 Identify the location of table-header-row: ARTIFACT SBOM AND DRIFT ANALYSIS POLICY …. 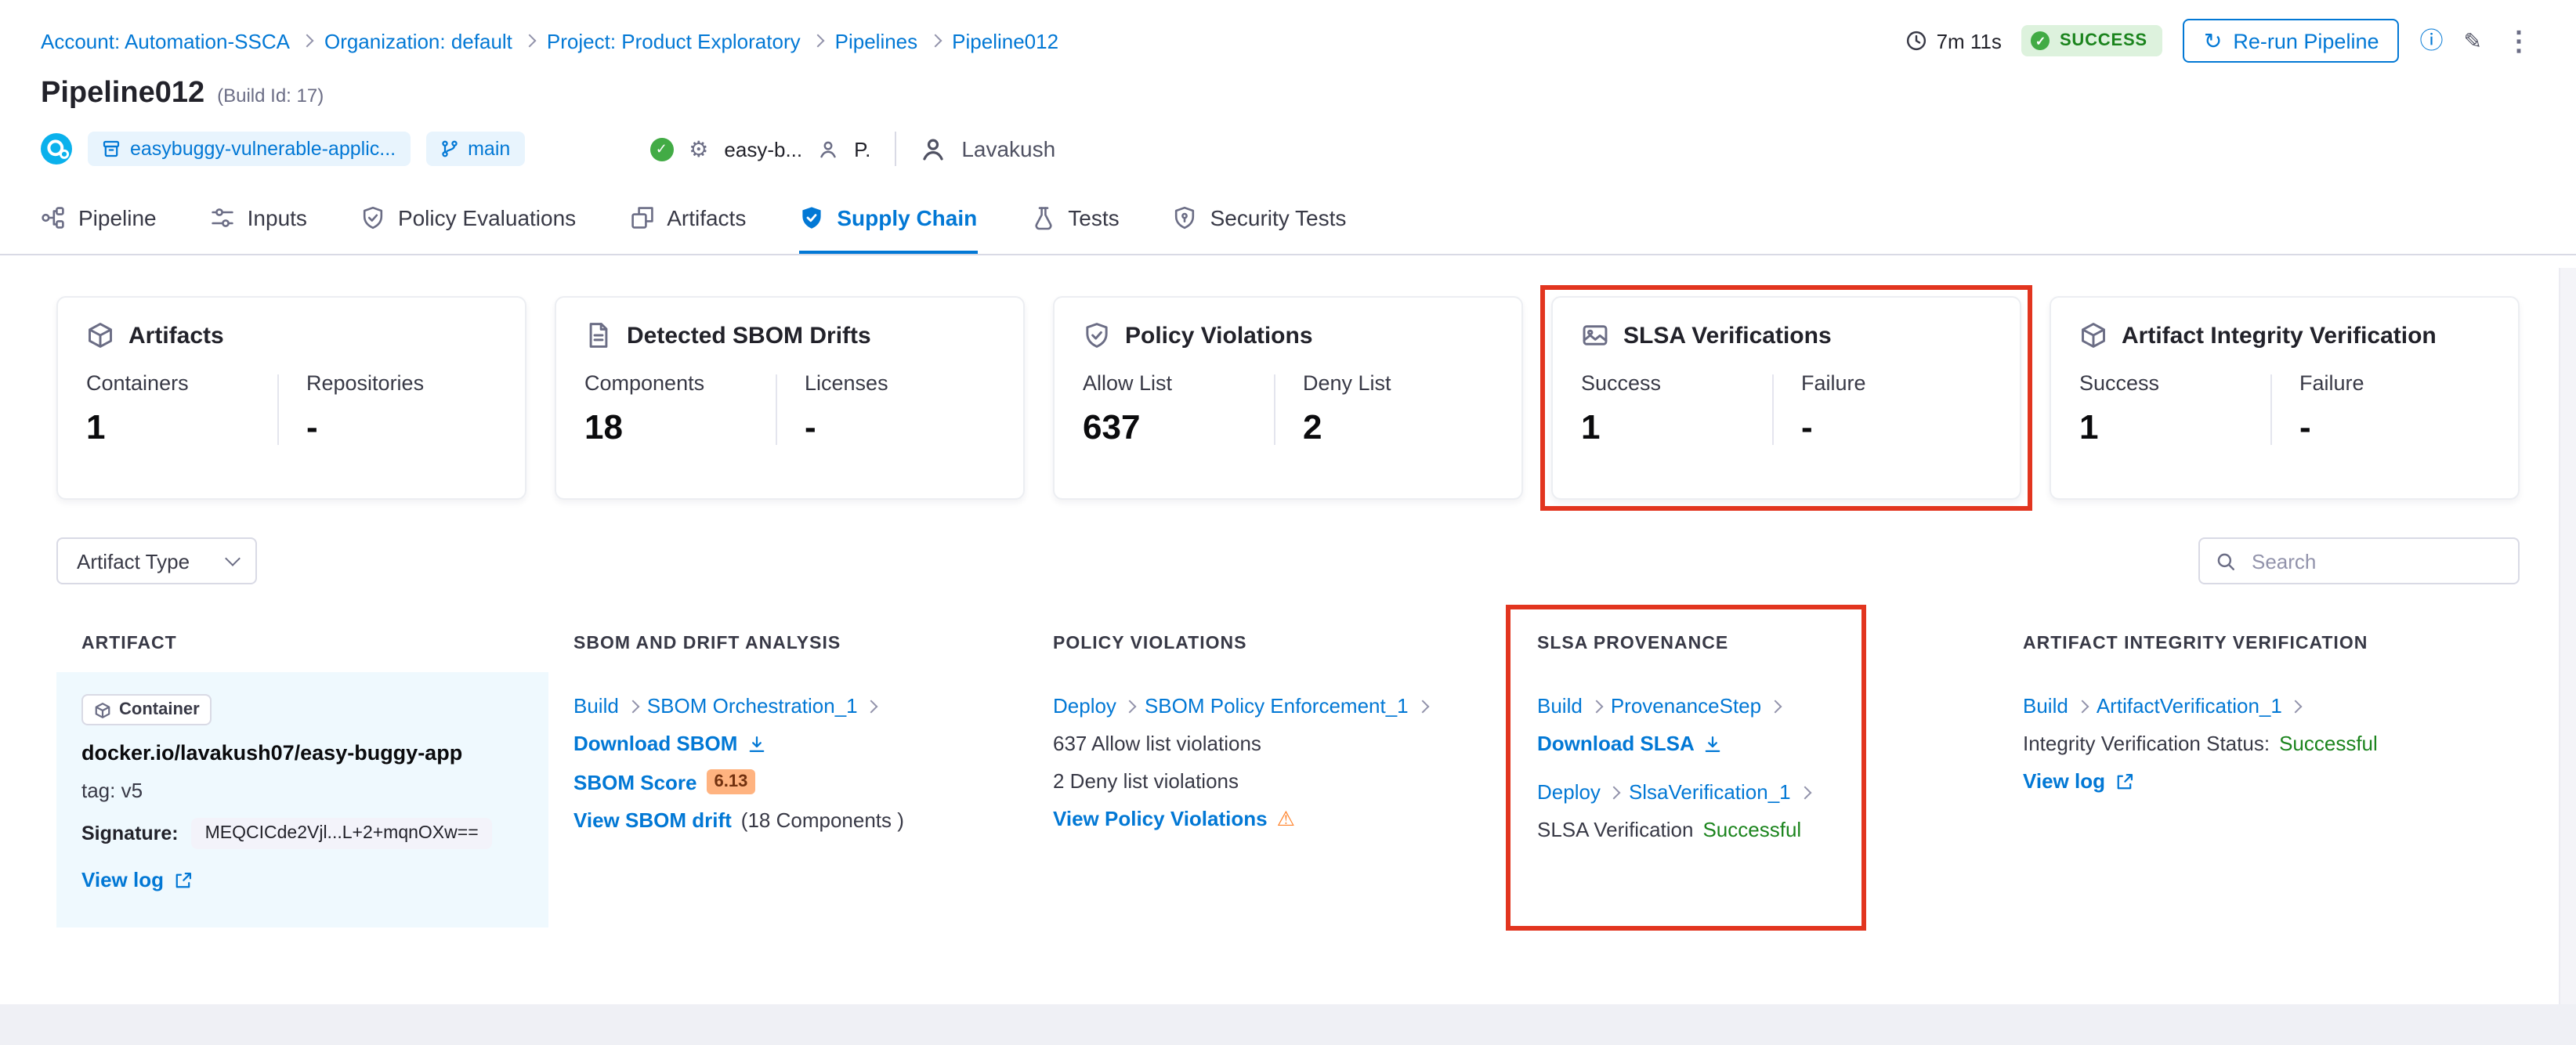
(1288, 644).